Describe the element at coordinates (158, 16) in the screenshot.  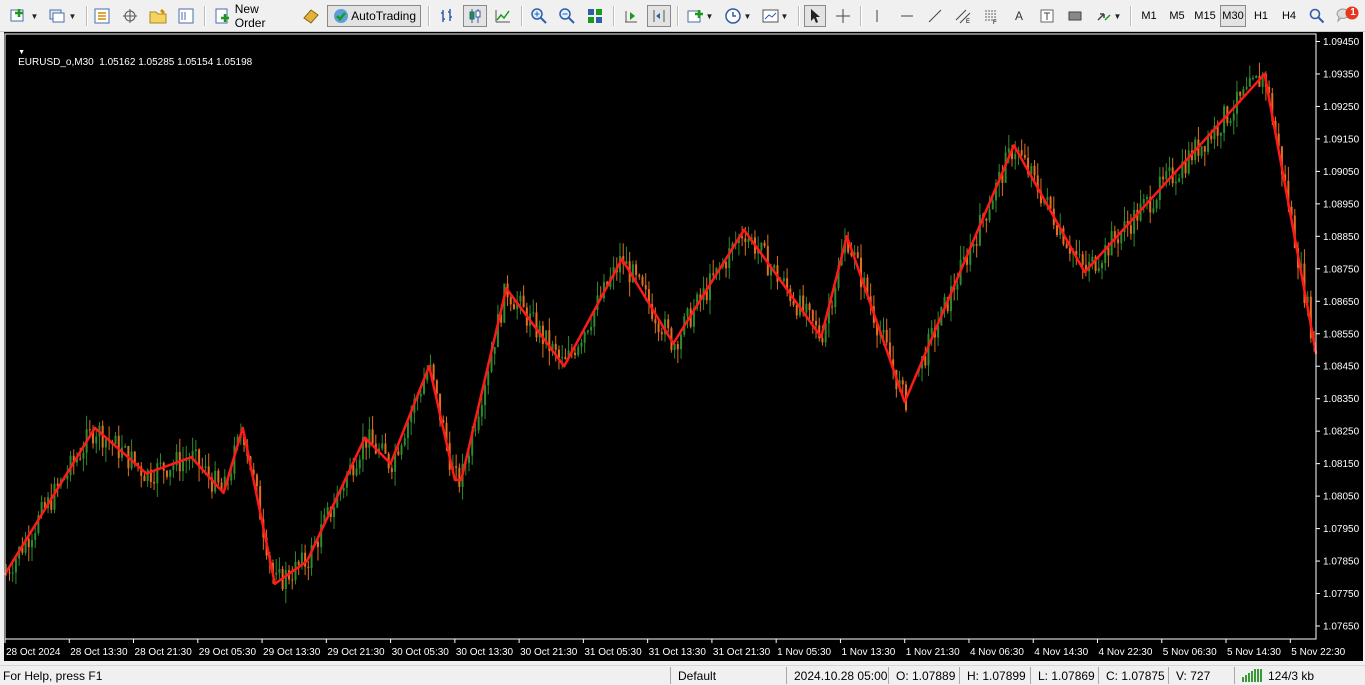
I see `navigator-button` at that location.